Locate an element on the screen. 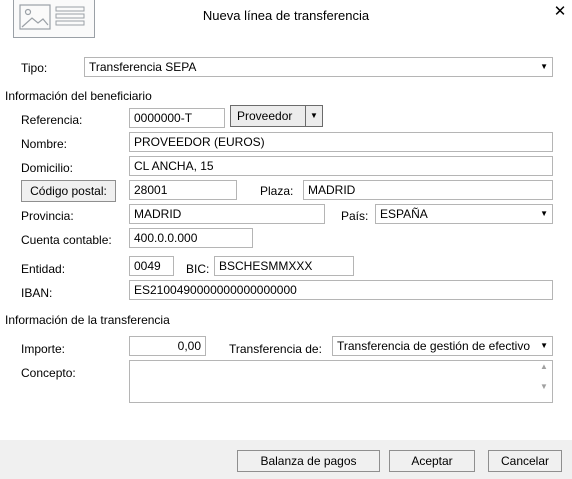  nombre-label: Nombre: is located at coordinates (44, 144).